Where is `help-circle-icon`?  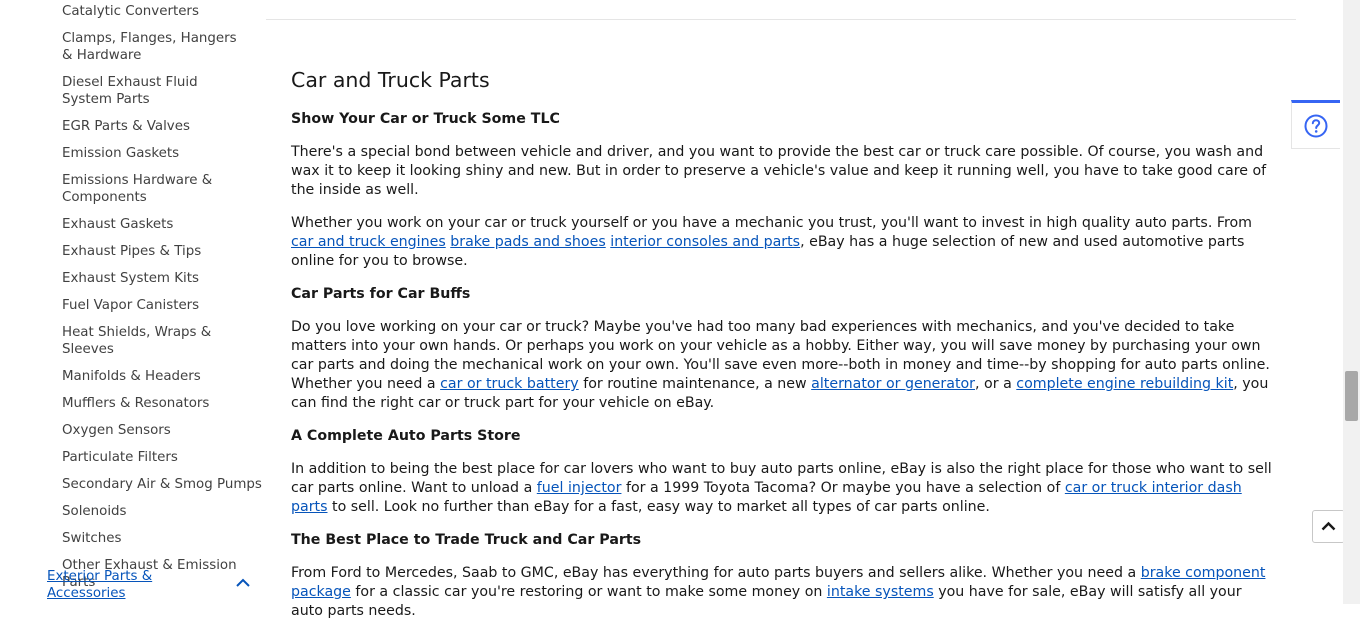 help-circle-icon is located at coordinates (1316, 126).